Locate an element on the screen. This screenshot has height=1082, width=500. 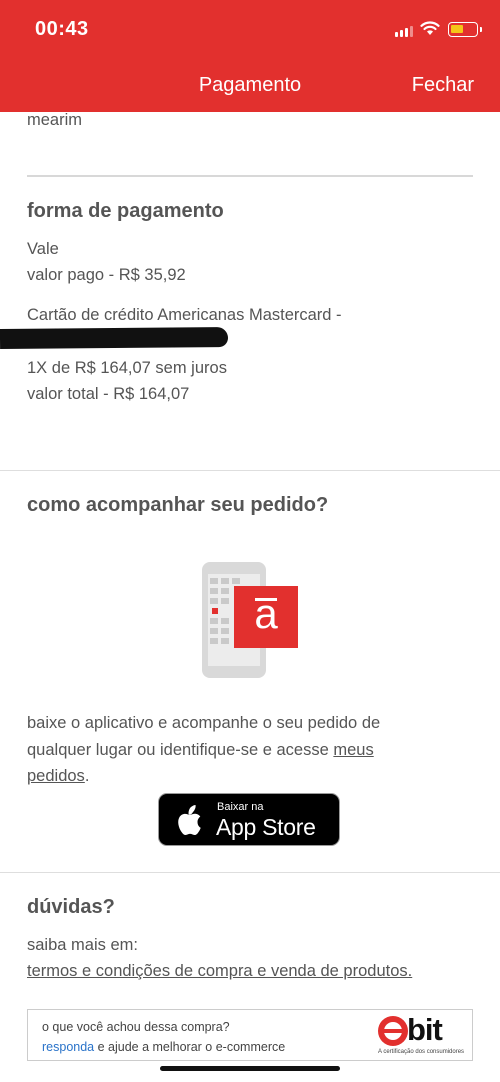
ebit-line2: responda e ajude a melhorar o e-commerce is located at coordinates (163, 1047).